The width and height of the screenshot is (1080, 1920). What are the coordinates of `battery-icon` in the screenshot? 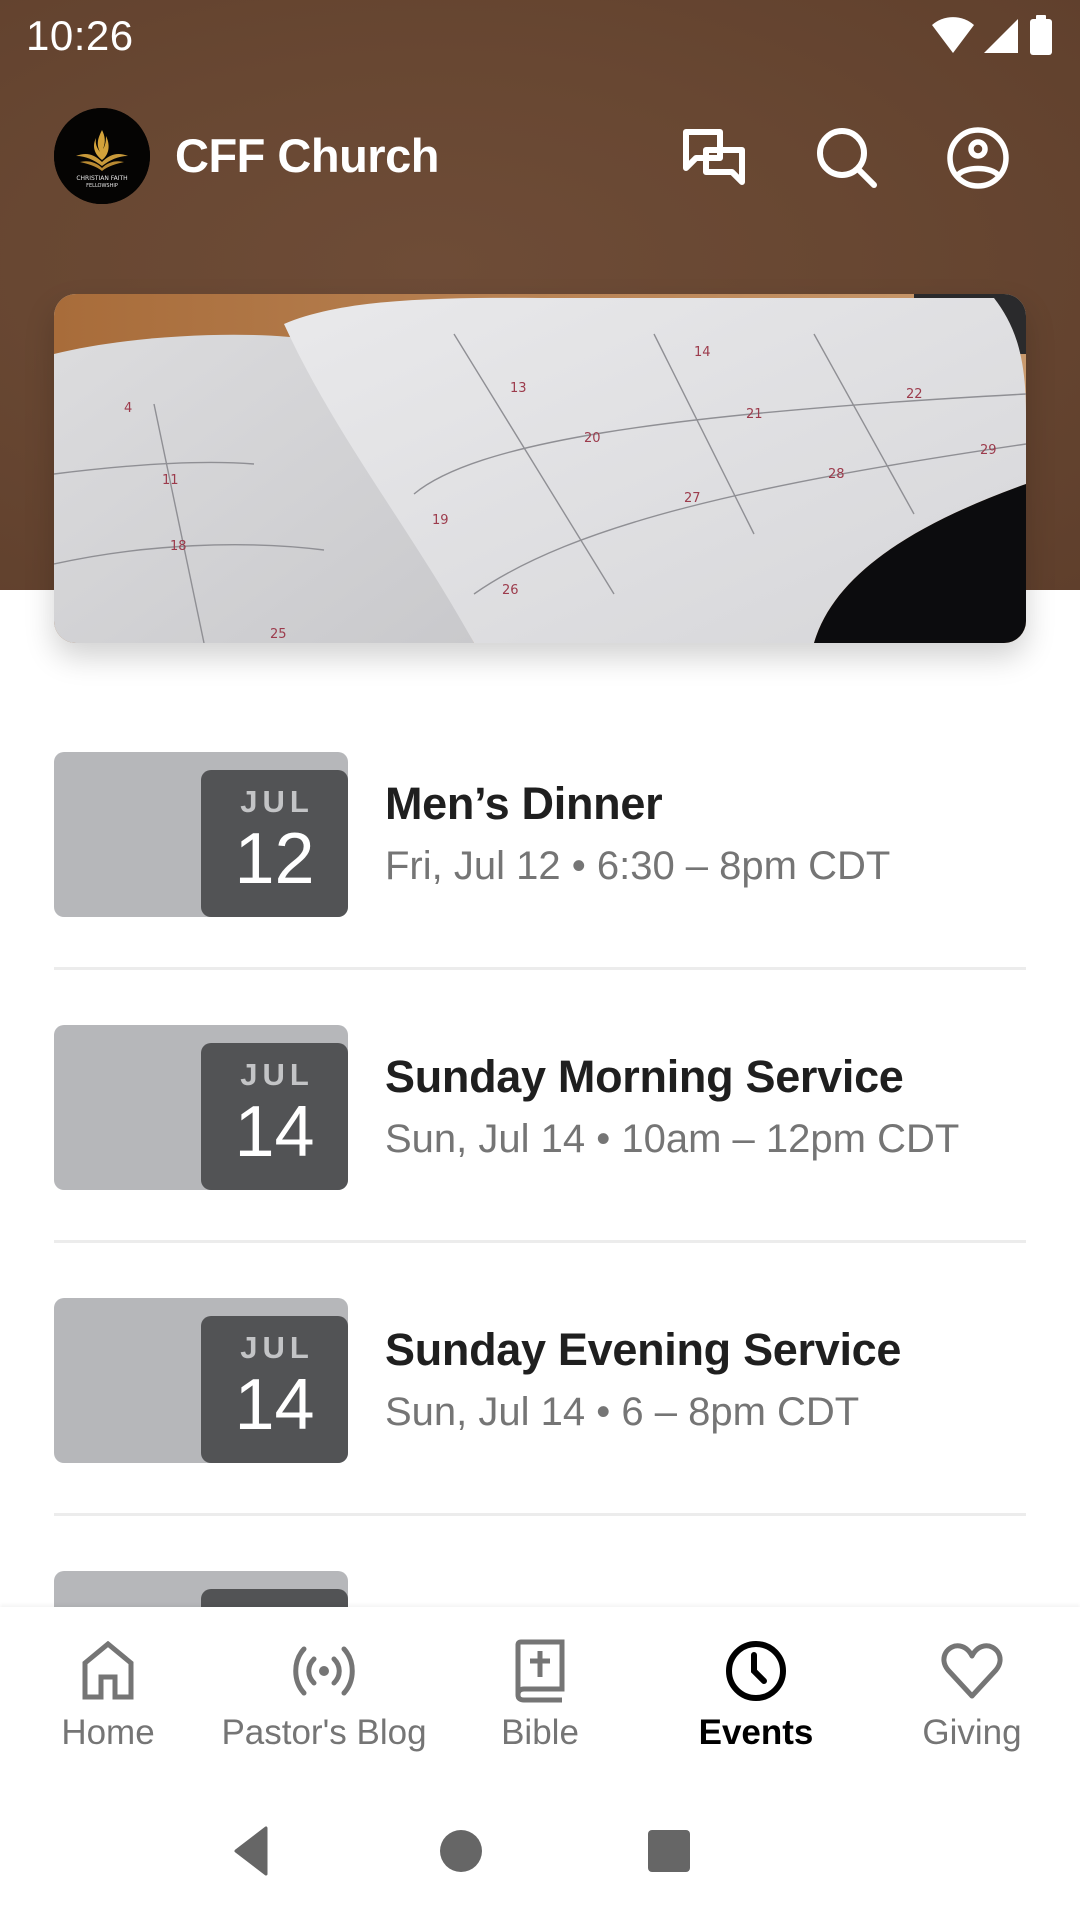 It's located at (1041, 35).